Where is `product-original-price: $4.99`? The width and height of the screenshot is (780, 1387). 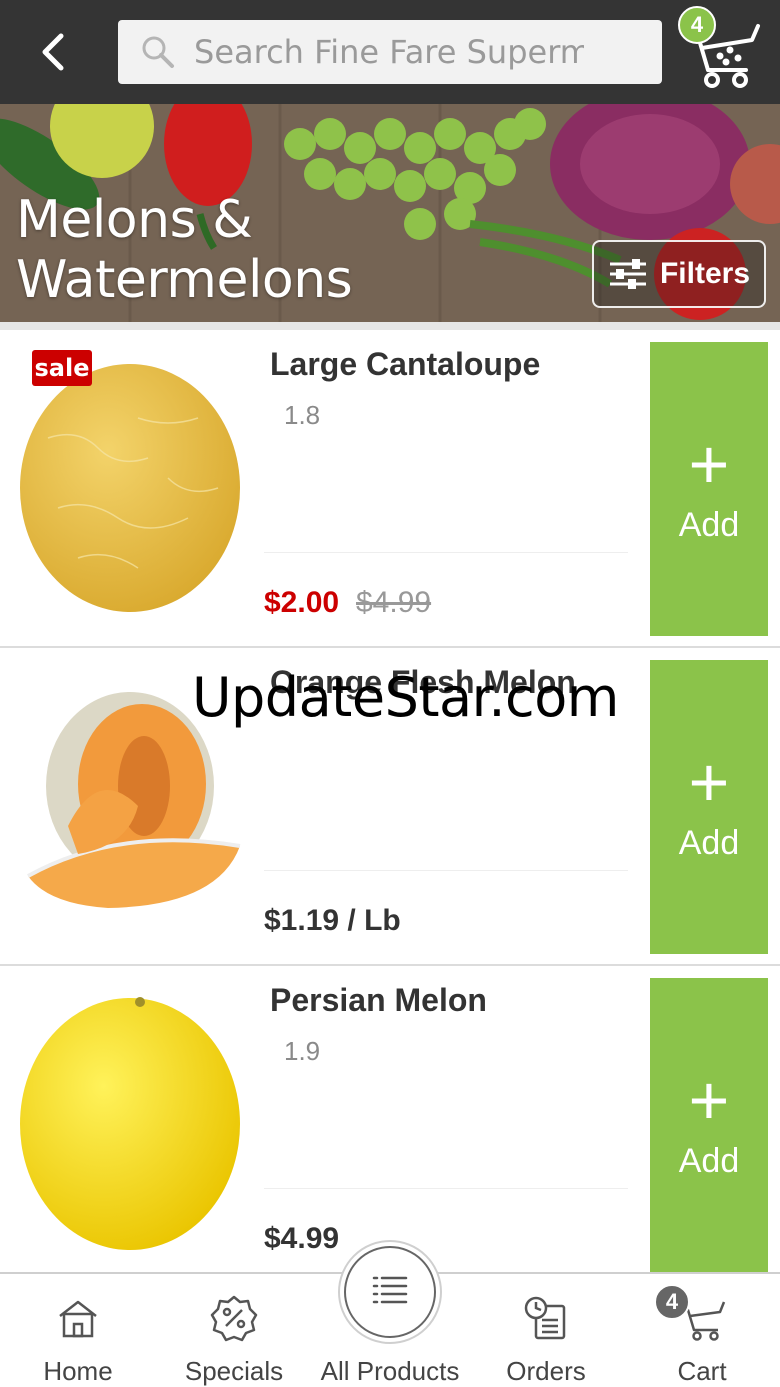 product-original-price: $4.99 is located at coordinates (394, 602).